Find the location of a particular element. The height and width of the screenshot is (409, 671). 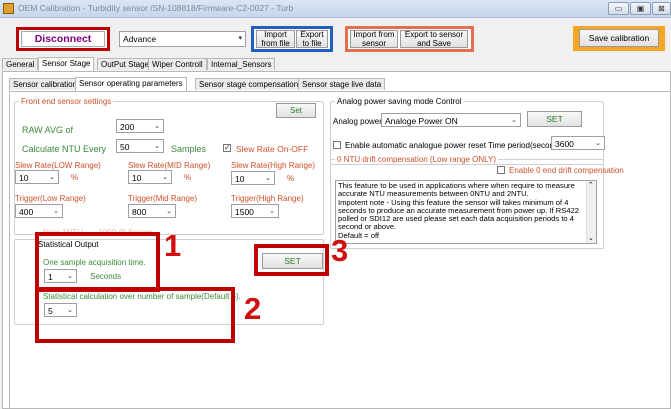

power-set-button: SET is located at coordinates (554, 119).